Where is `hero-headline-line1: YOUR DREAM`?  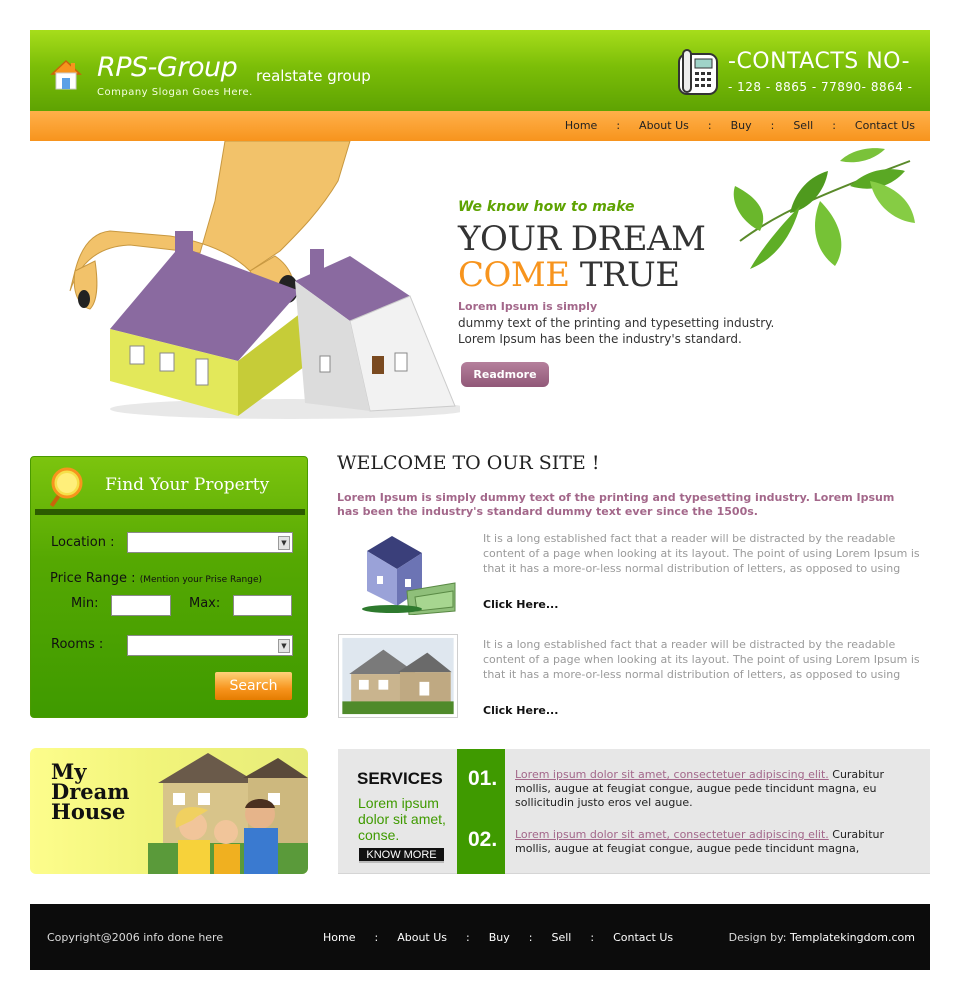
hero-headline-line1: YOUR DREAM is located at coordinates (582, 239).